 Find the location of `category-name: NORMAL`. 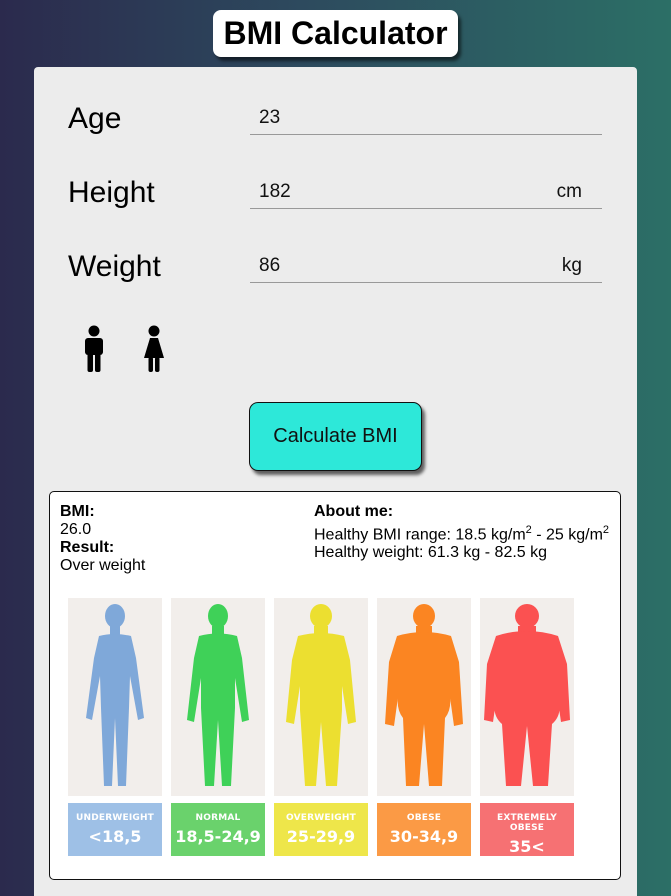

category-name: NORMAL is located at coordinates (218, 818).